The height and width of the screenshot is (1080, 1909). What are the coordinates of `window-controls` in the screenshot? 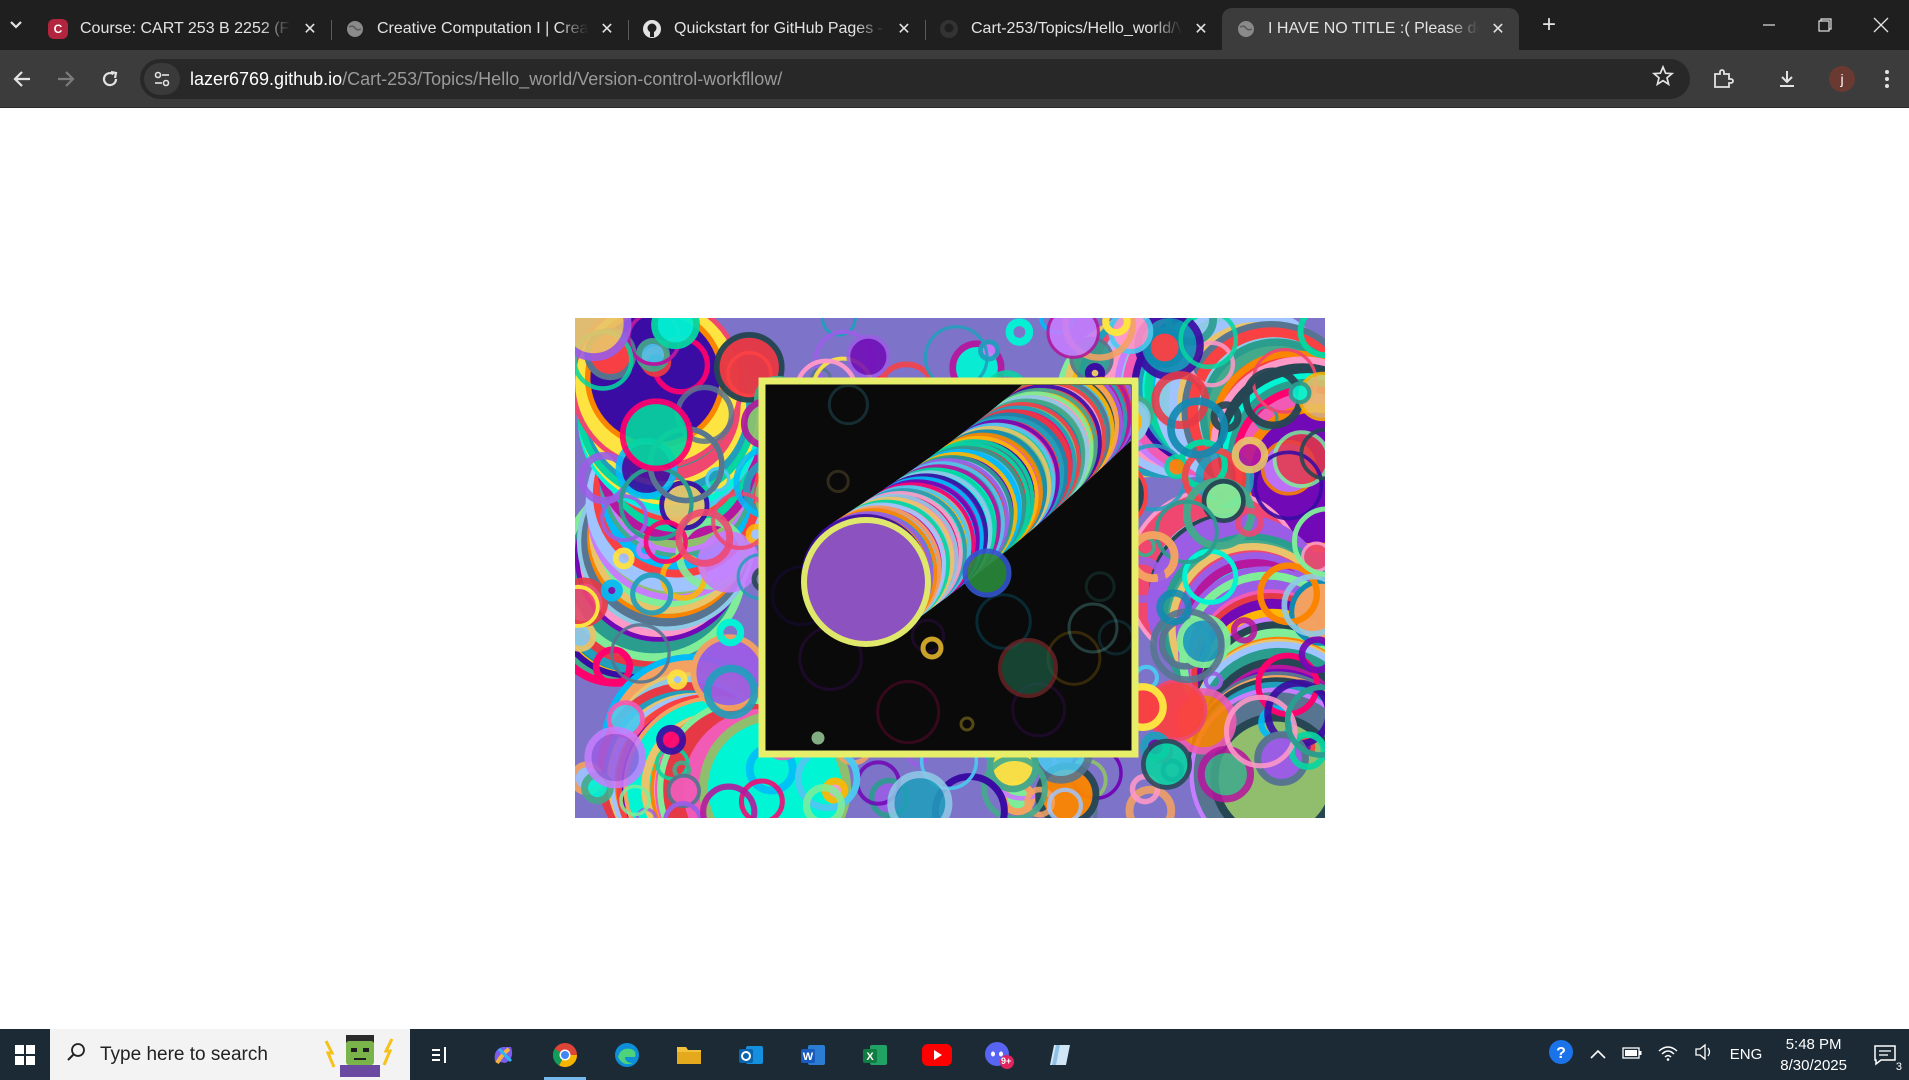 It's located at (1825, 25).